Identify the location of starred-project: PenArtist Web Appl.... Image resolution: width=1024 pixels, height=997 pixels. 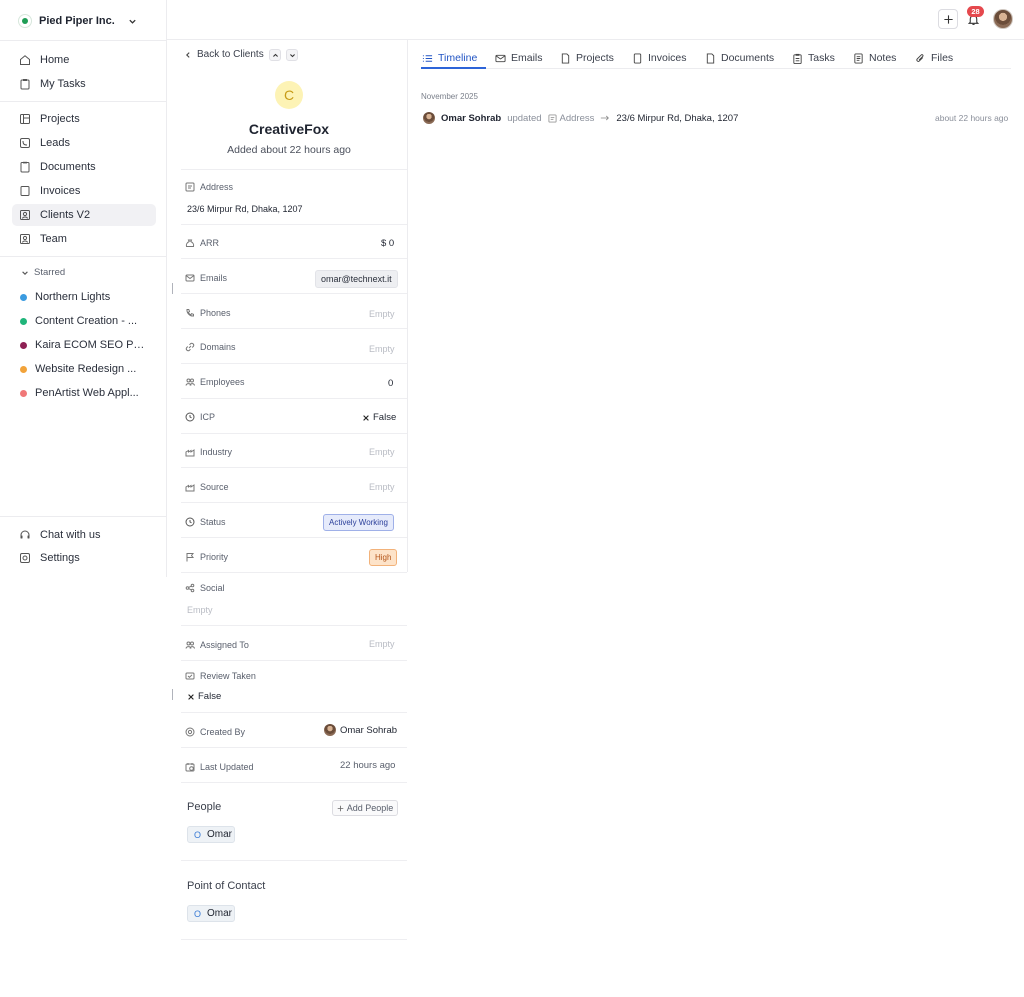
(90, 393).